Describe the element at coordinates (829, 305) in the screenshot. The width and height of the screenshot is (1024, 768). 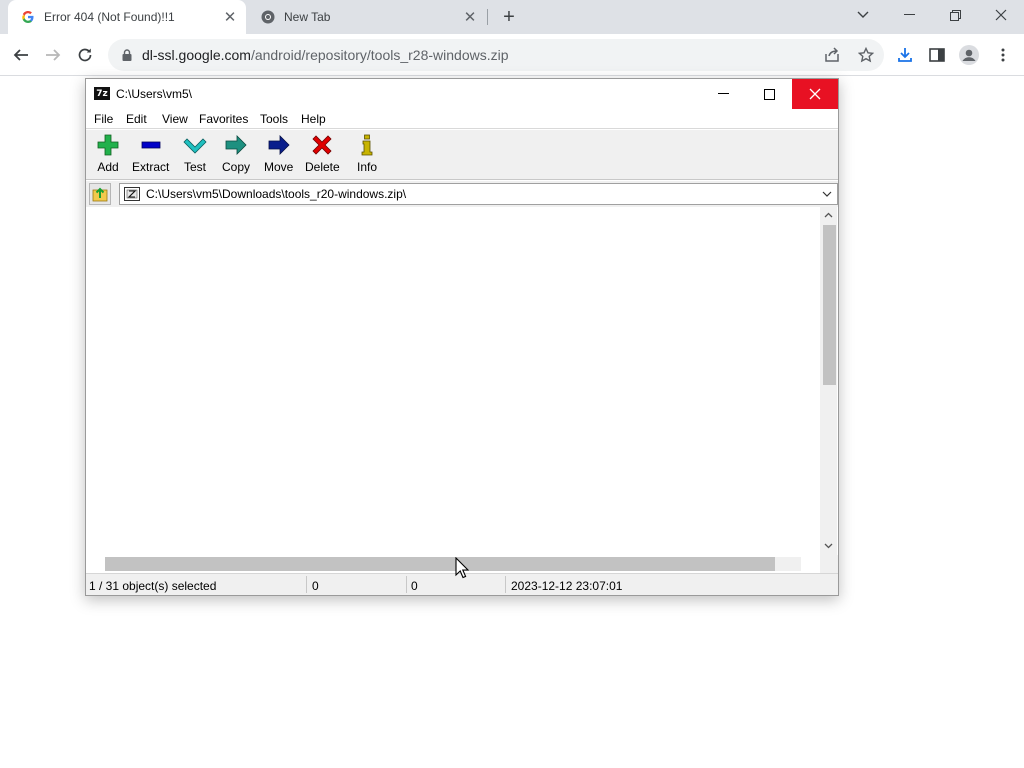
I see `vertical-scroll-thumb` at that location.